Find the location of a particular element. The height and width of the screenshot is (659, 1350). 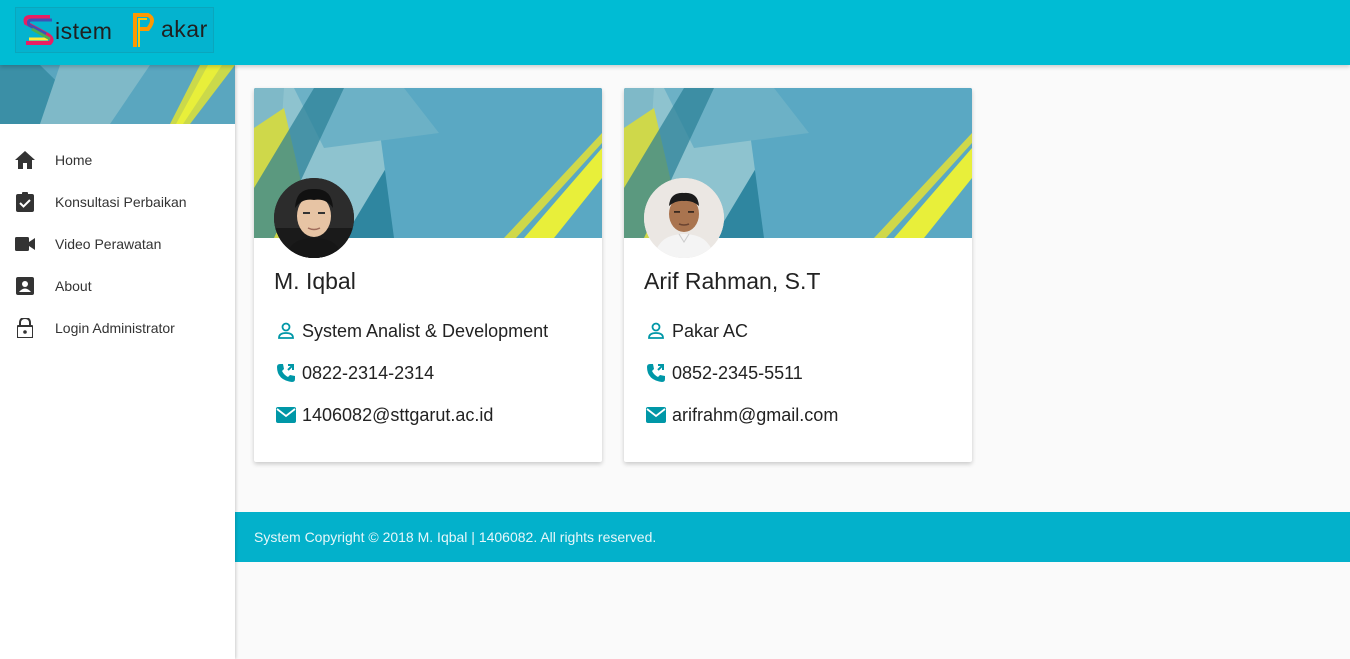

logo-p-mark-icon is located at coordinates (143, 30).